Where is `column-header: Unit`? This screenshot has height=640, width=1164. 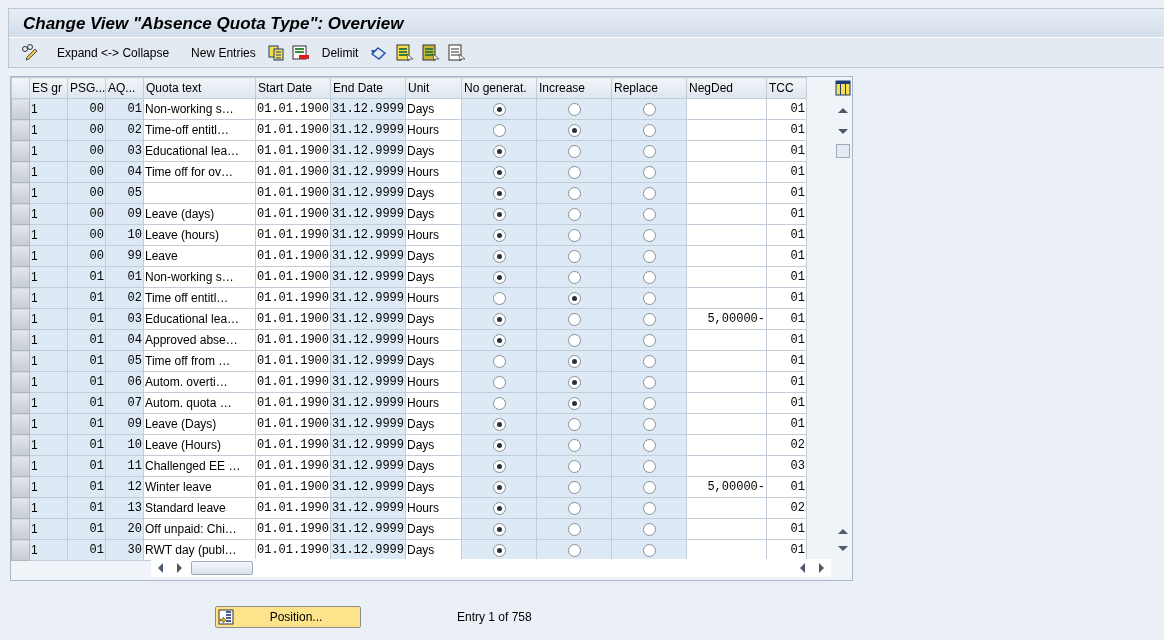 column-header: Unit is located at coordinates (433, 88).